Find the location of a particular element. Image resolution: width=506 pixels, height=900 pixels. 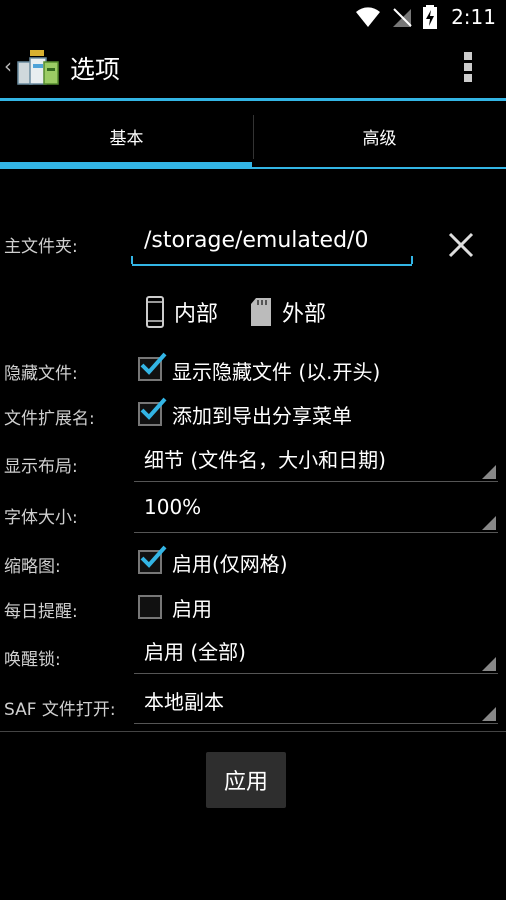

display-layout-dropdown: 细节 (文件名，大小和日期) is located at coordinates (316, 460).